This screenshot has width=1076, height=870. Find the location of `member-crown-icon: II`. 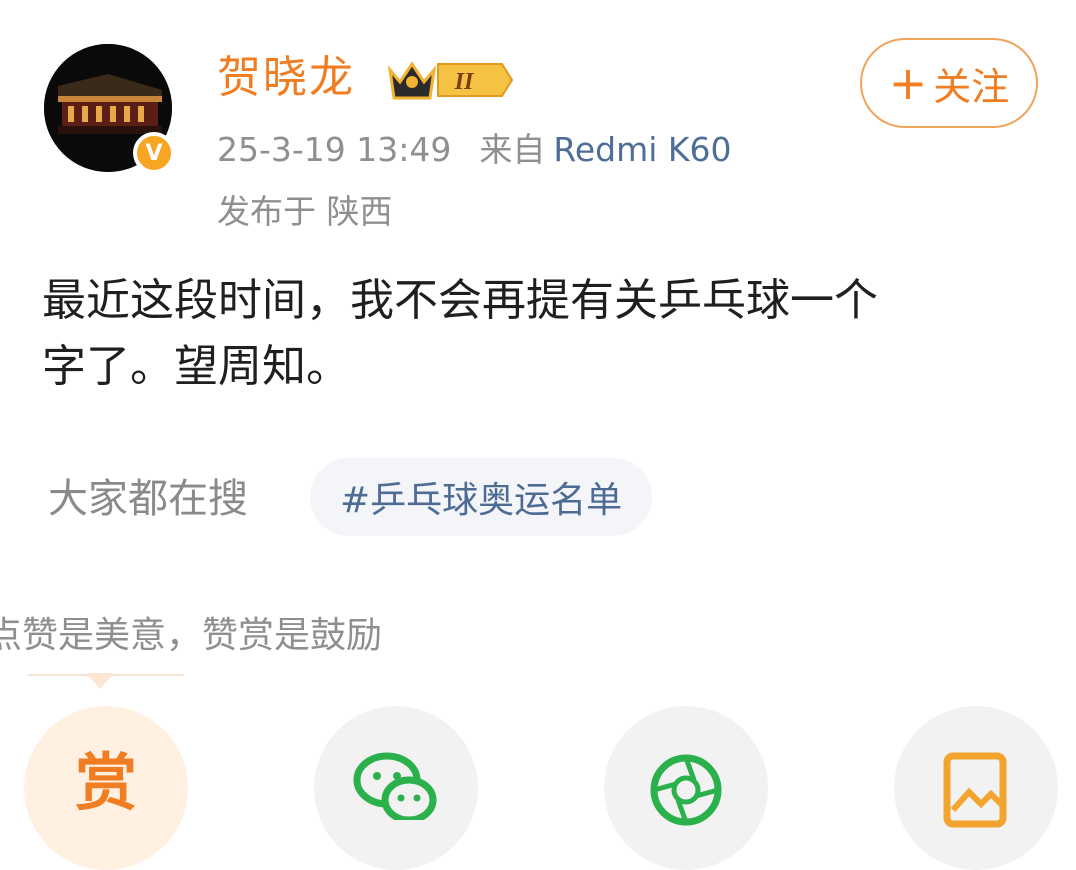

member-crown-icon: II is located at coordinates (451, 80).